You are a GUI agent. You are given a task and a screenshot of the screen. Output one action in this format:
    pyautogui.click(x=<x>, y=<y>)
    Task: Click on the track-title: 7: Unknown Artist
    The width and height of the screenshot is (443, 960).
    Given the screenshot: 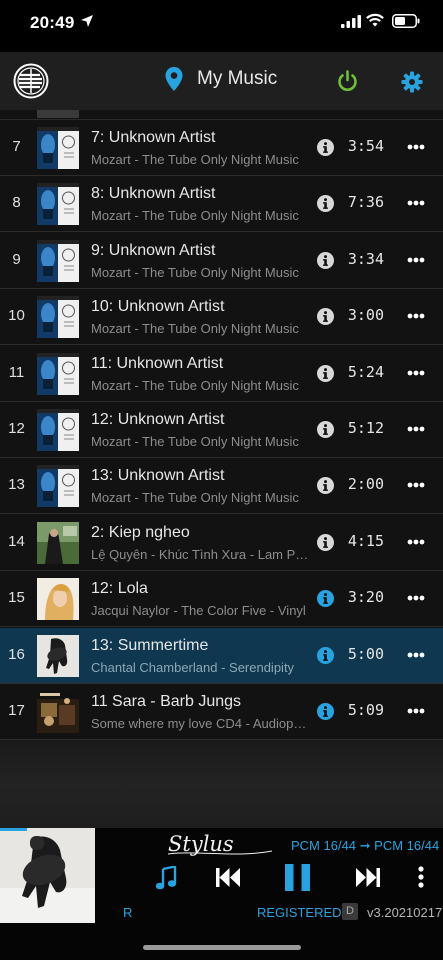 What is the action you would take?
    pyautogui.click(x=153, y=137)
    